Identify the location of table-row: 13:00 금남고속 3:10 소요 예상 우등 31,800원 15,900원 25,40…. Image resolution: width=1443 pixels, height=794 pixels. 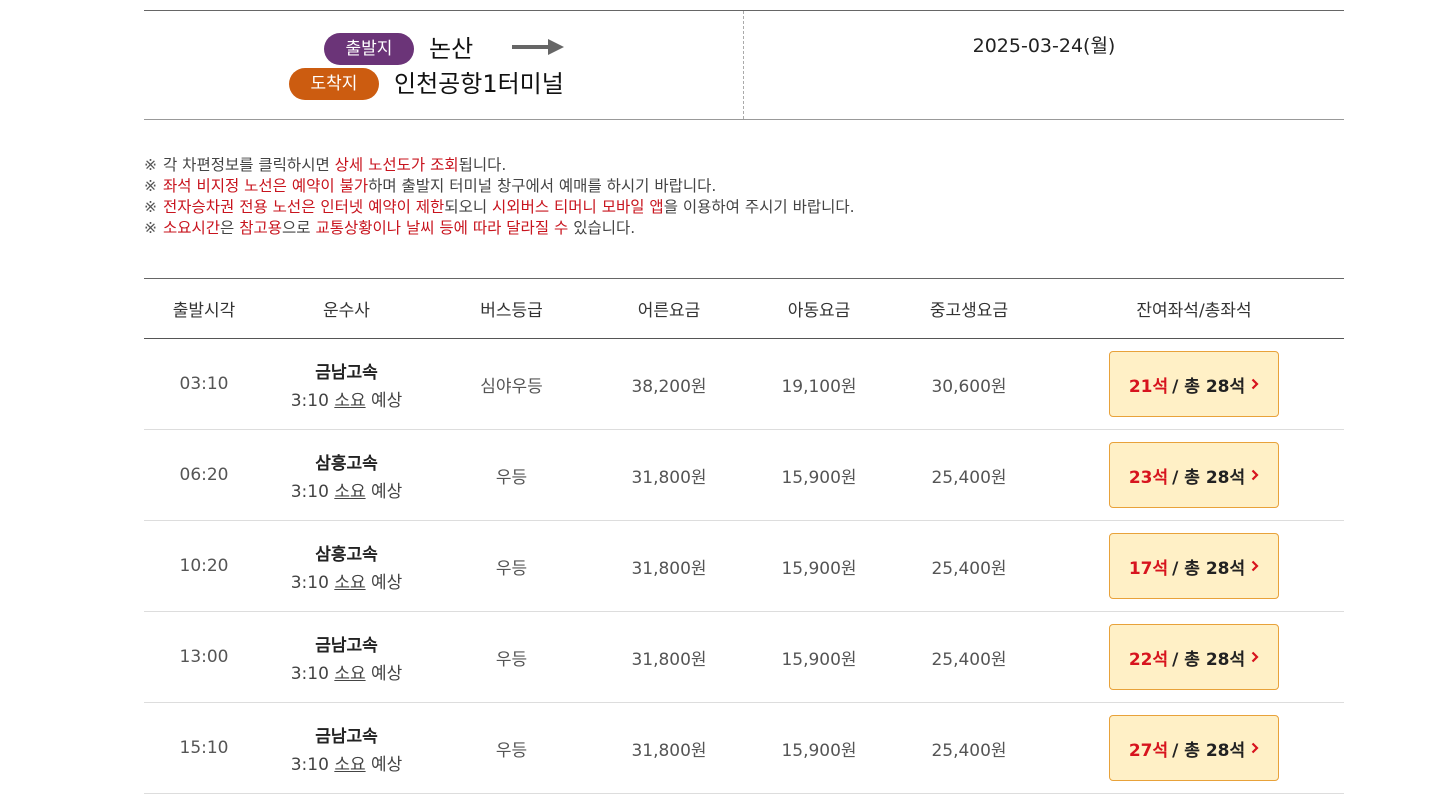
(744, 657).